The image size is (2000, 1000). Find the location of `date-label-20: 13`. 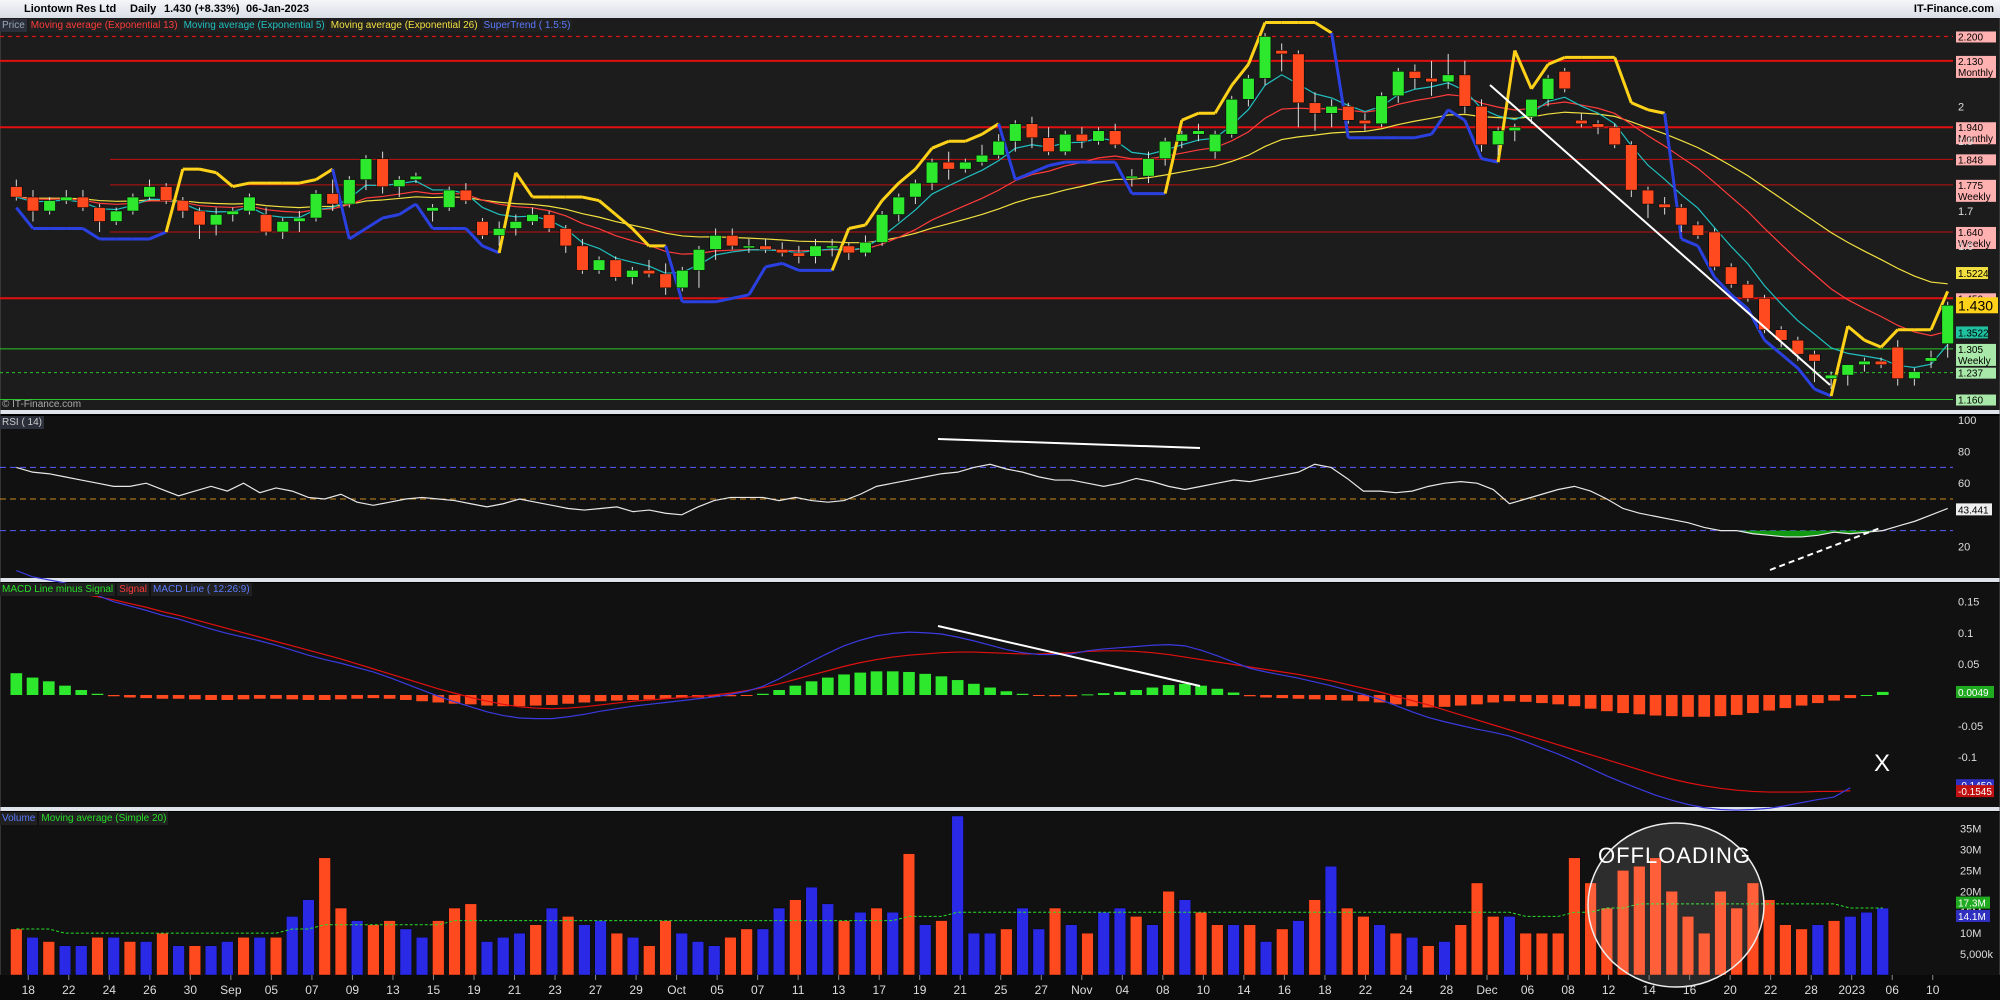

date-label-20: 13 is located at coordinates (839, 990).